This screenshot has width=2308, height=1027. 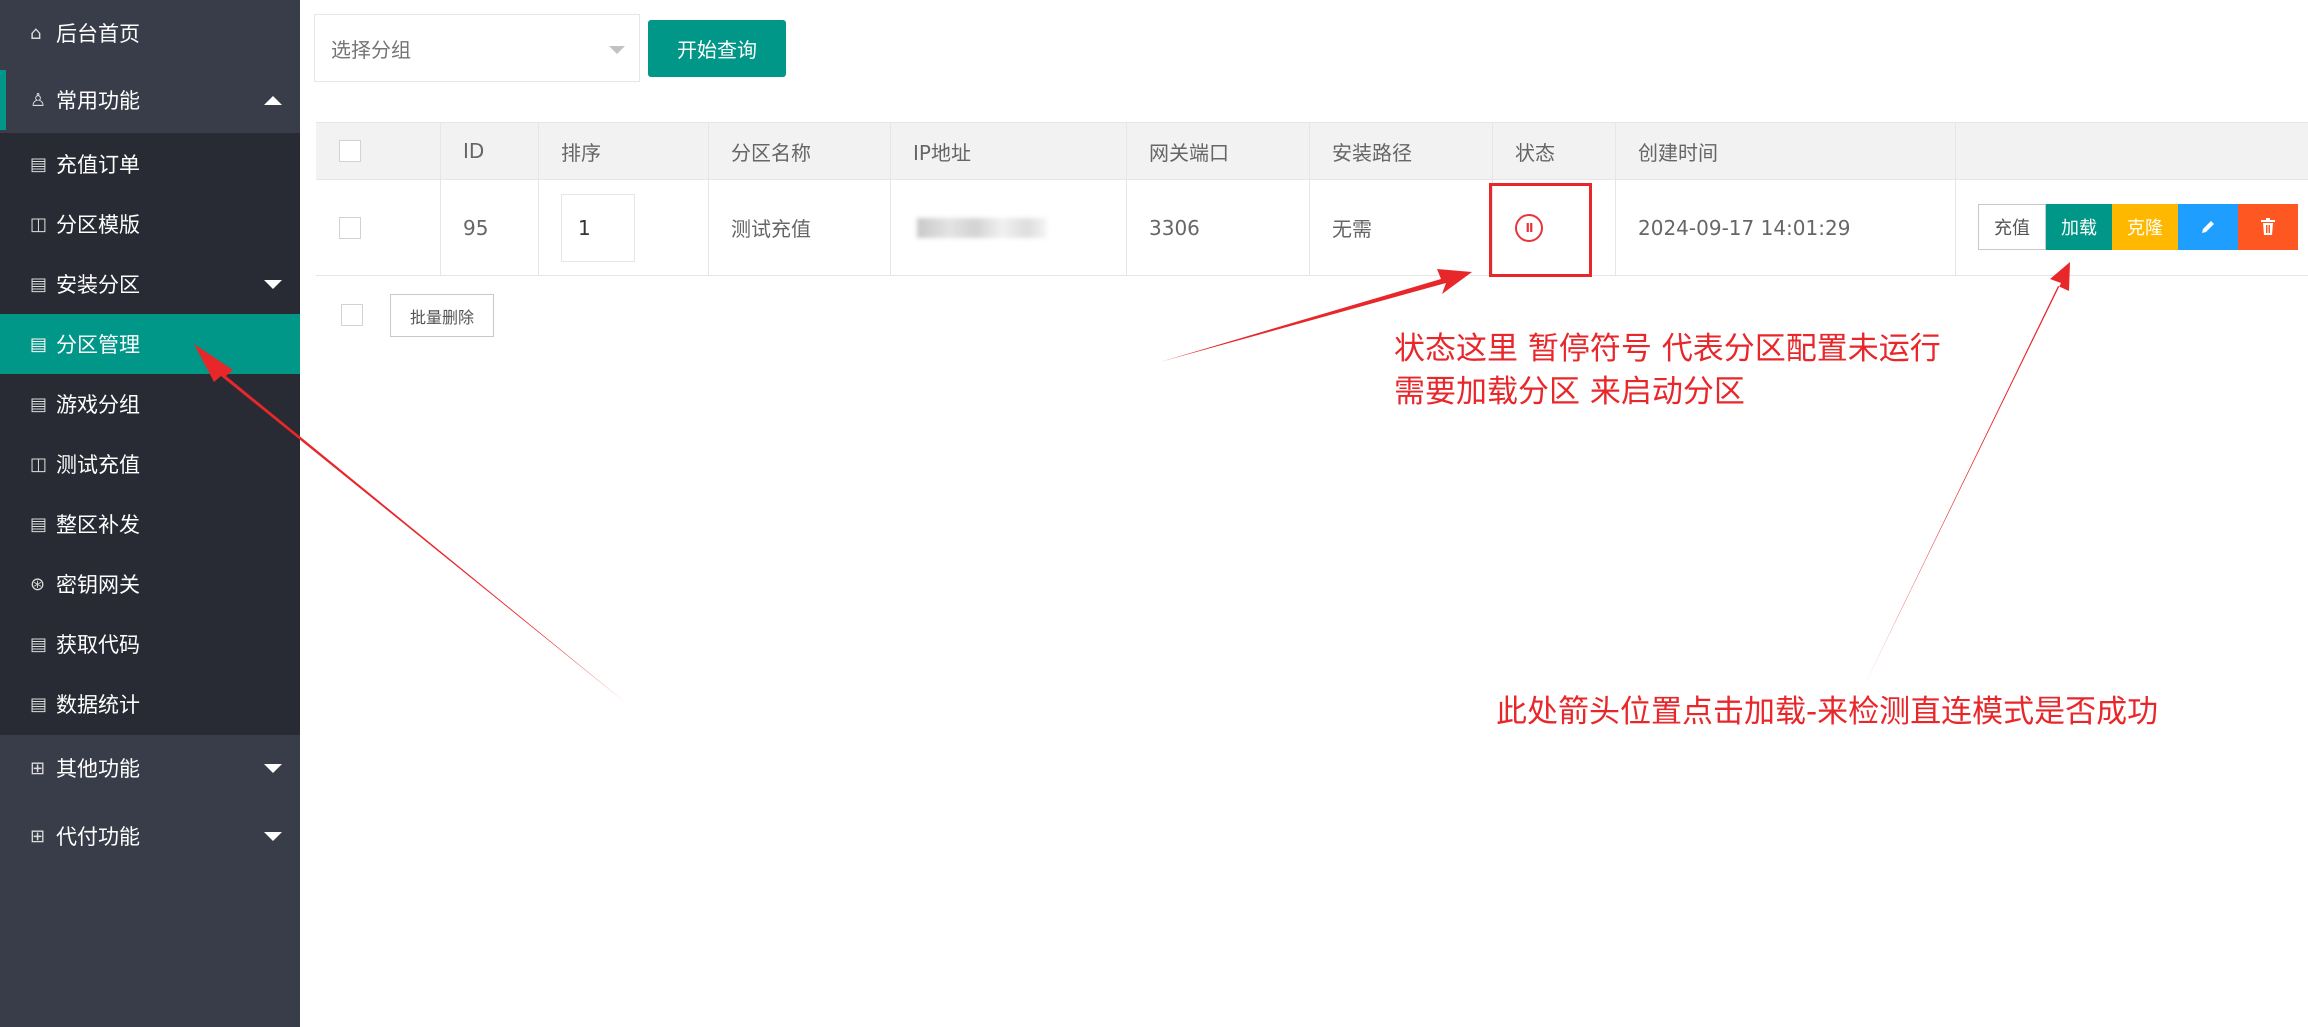 I want to click on nav-group-other: ⊞ 其他功能, so click(x=150, y=768).